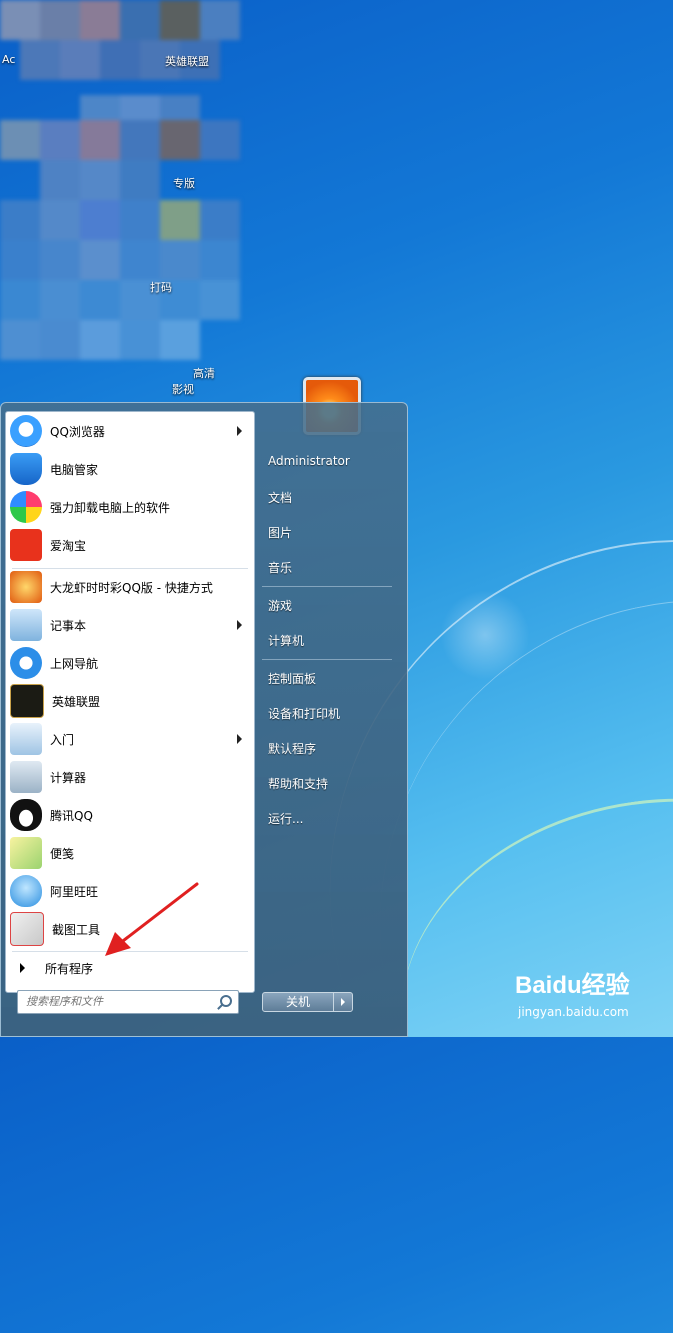  Describe the element at coordinates (130, 625) in the screenshot. I see `program-item-notepad: 记事本` at that location.